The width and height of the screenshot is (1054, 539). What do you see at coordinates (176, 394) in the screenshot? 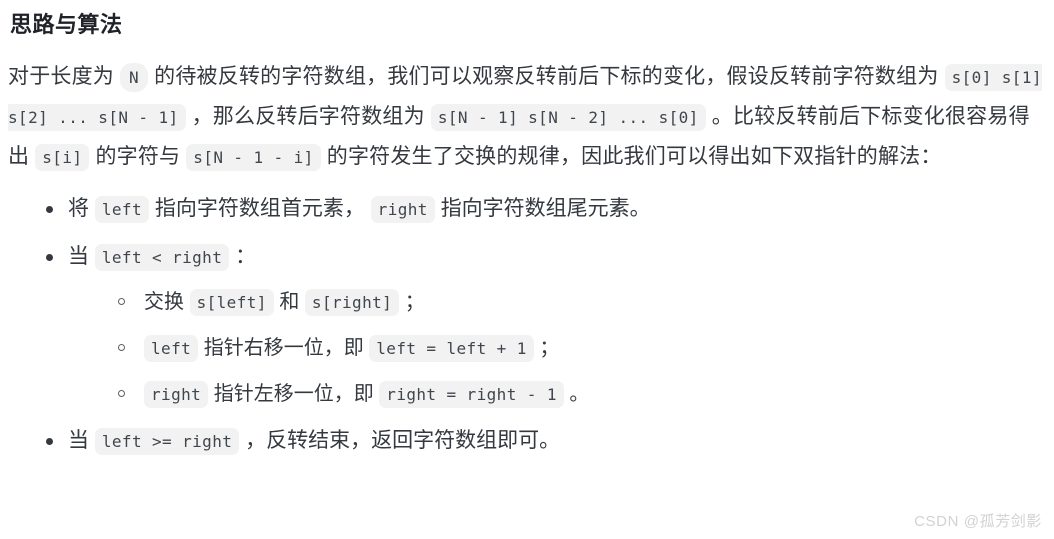
I see `substep-right-move-code-0: right` at bounding box center [176, 394].